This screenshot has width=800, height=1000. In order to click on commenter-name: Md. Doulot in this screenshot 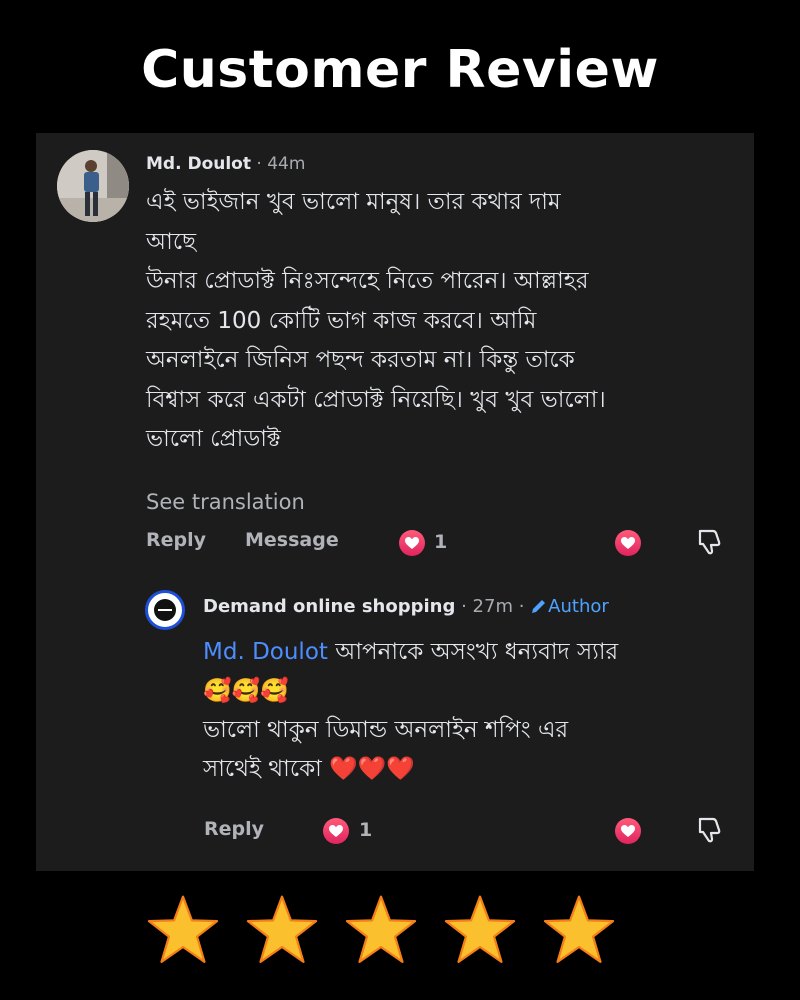, I will do `click(198, 164)`.